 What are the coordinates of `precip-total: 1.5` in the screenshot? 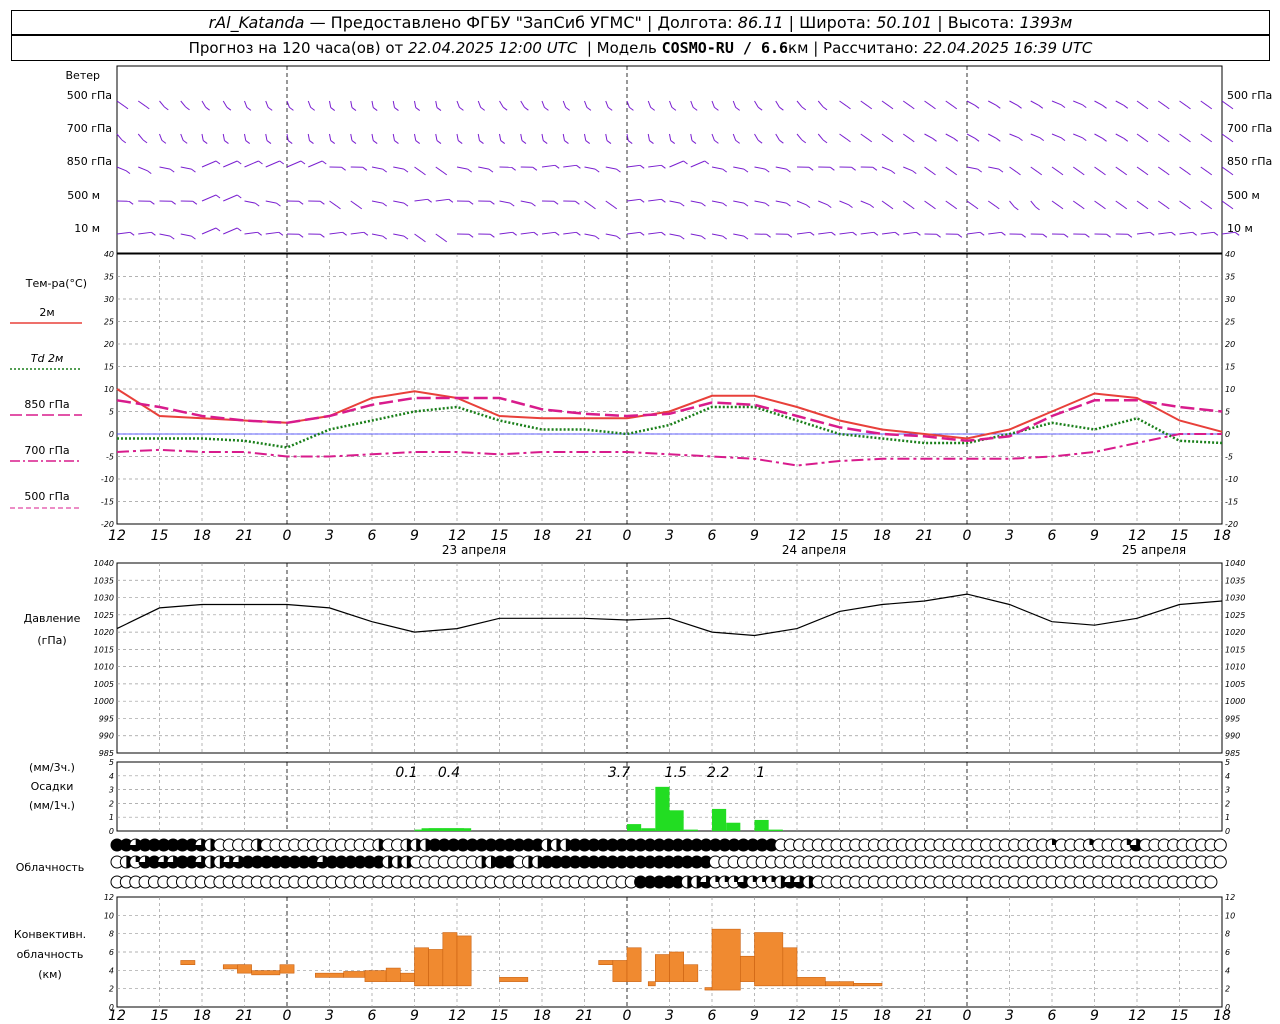 It's located at (676, 773).